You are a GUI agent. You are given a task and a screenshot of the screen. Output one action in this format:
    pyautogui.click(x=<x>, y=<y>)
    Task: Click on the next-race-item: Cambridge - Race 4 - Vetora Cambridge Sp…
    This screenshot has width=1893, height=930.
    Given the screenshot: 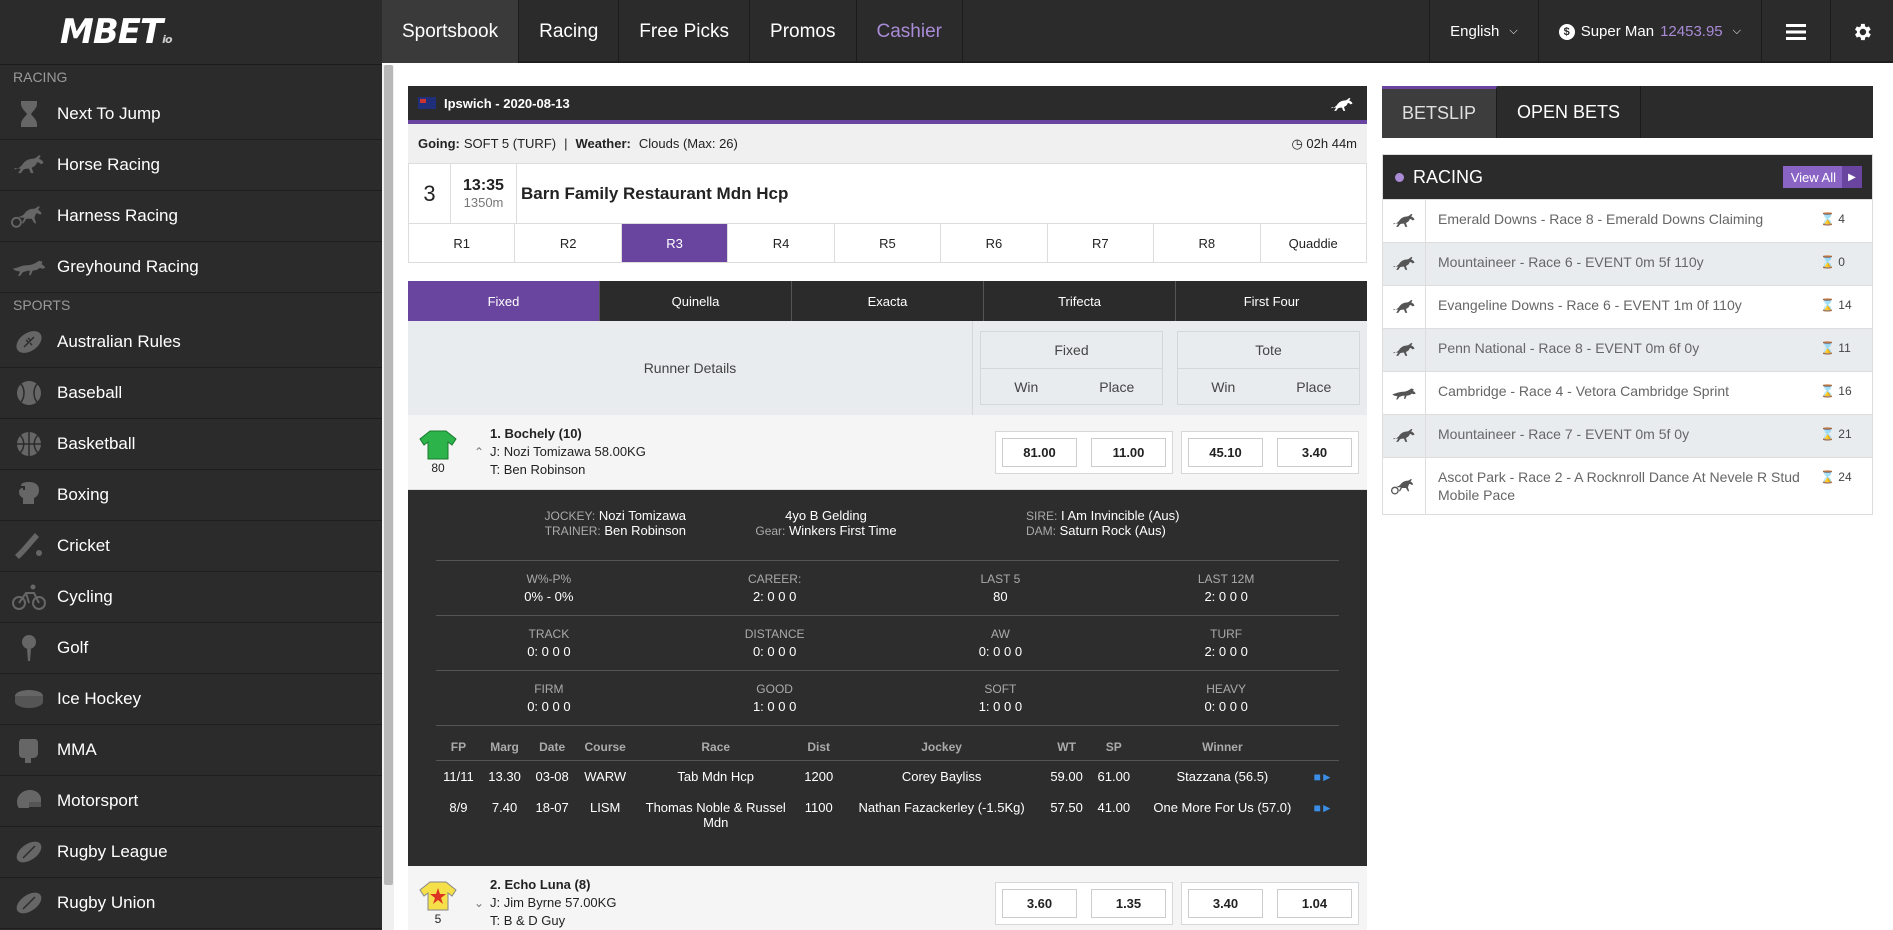 What is the action you would take?
    pyautogui.click(x=1627, y=392)
    